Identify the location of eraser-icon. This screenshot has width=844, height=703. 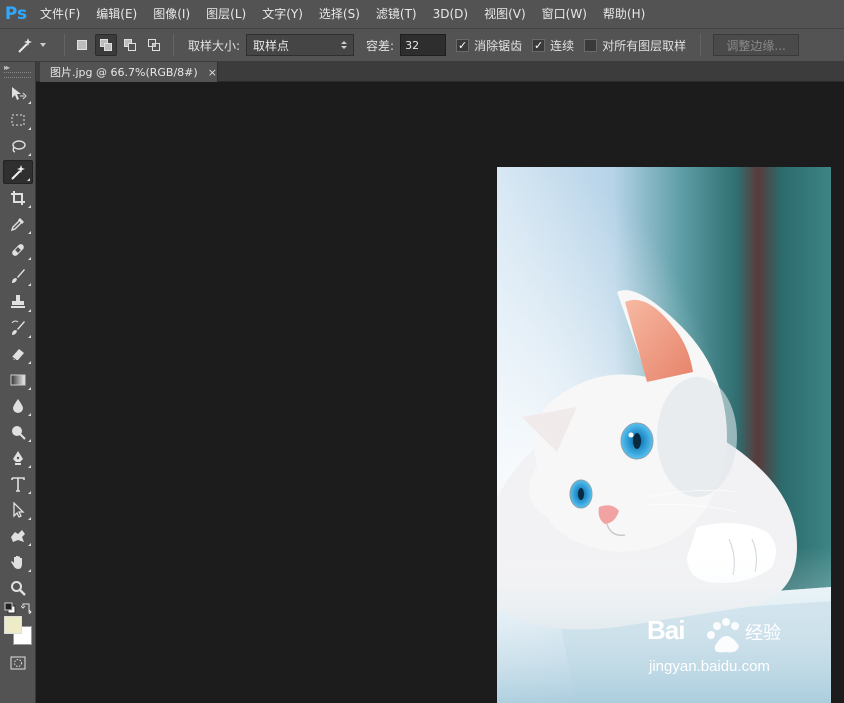
(17, 355).